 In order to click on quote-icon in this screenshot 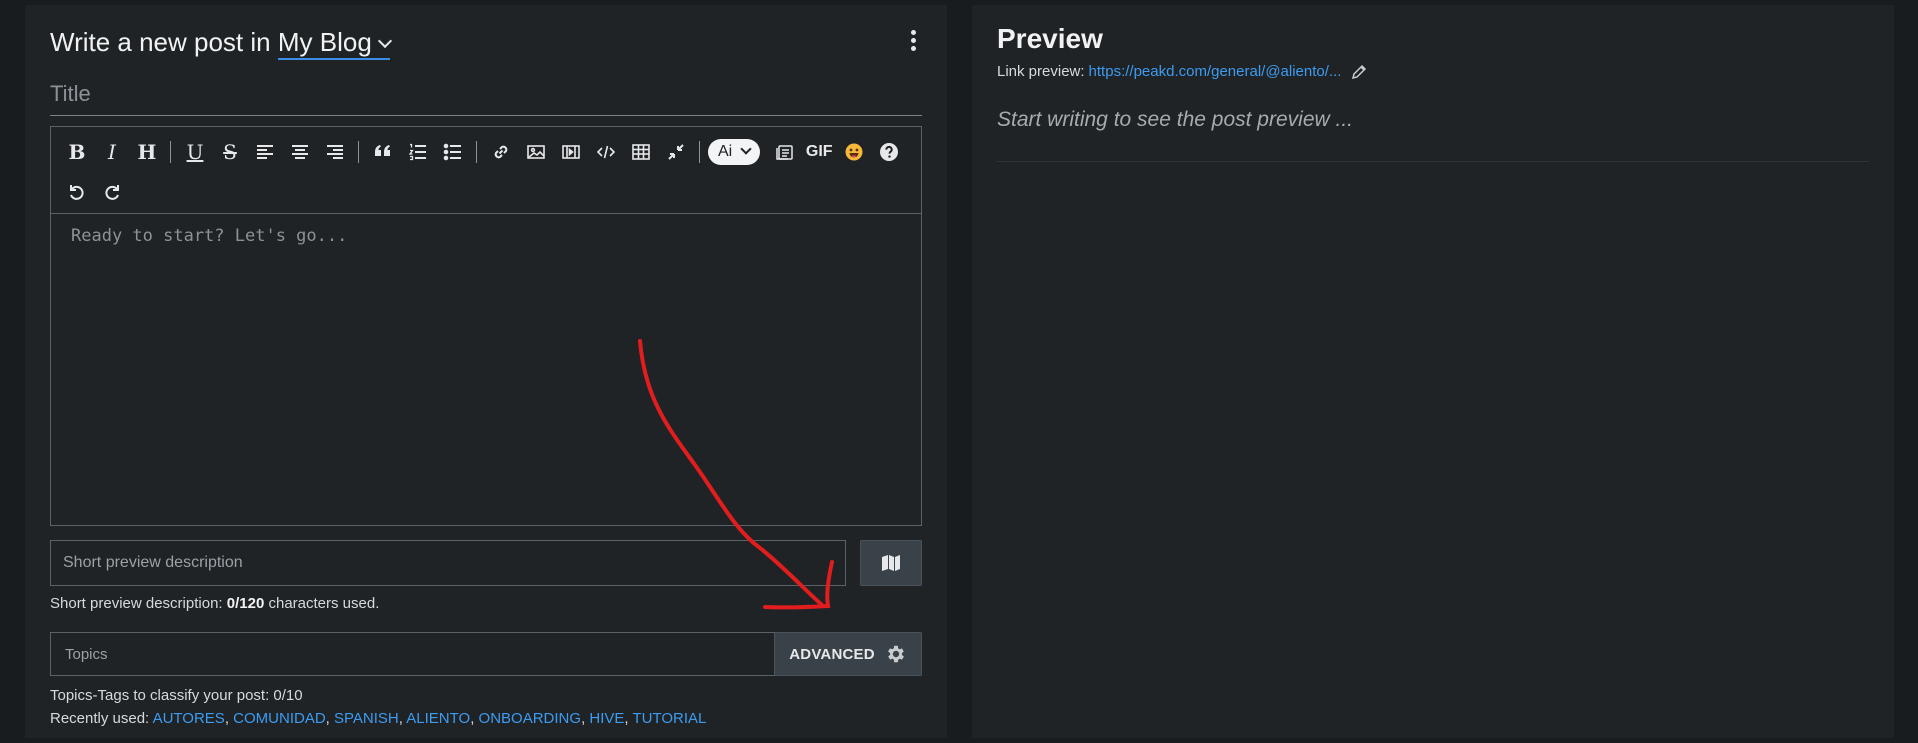, I will do `click(382, 150)`.